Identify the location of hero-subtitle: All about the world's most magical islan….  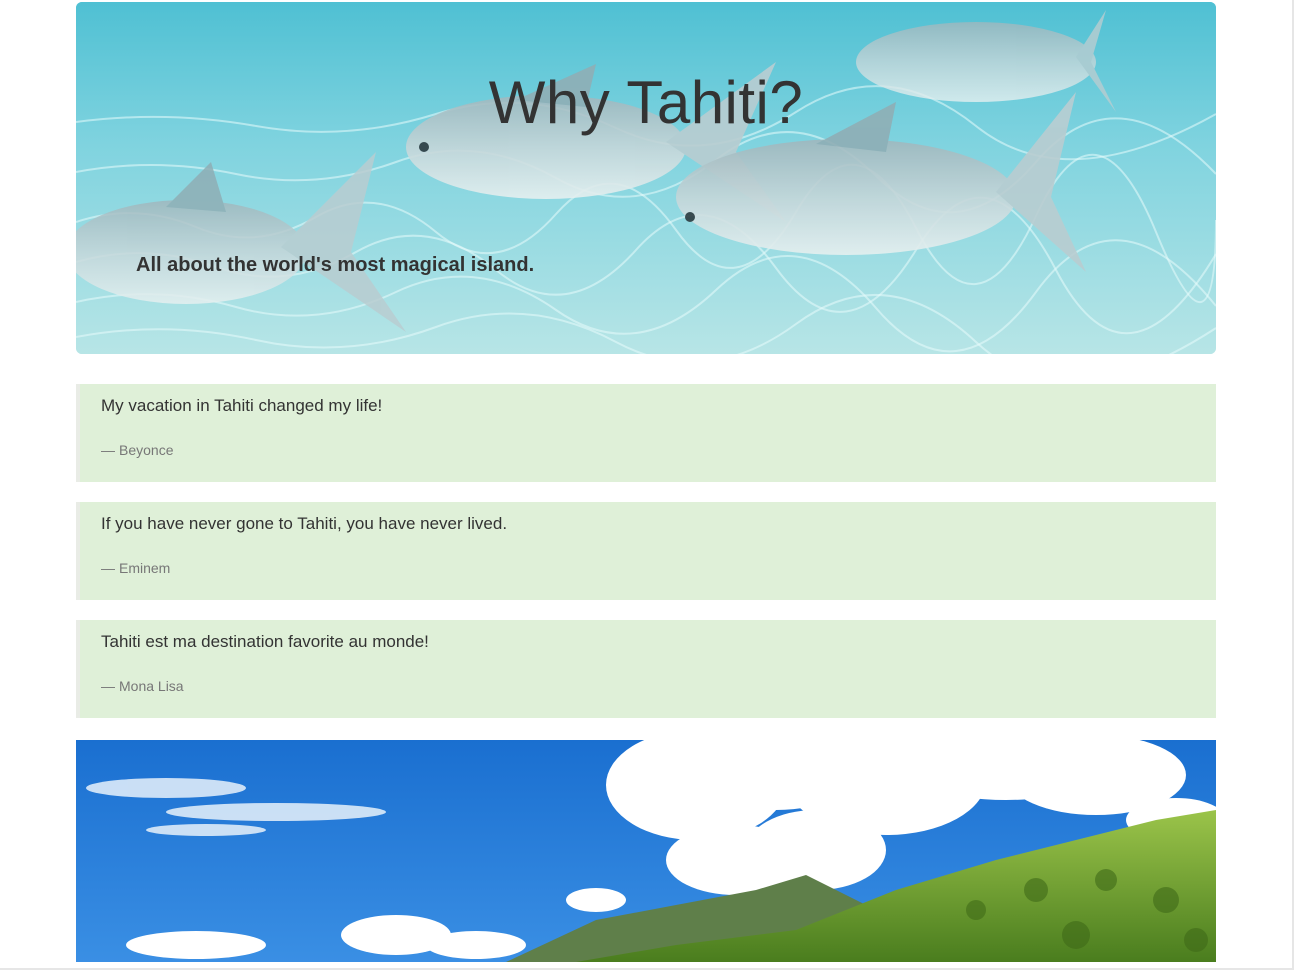
(335, 265).